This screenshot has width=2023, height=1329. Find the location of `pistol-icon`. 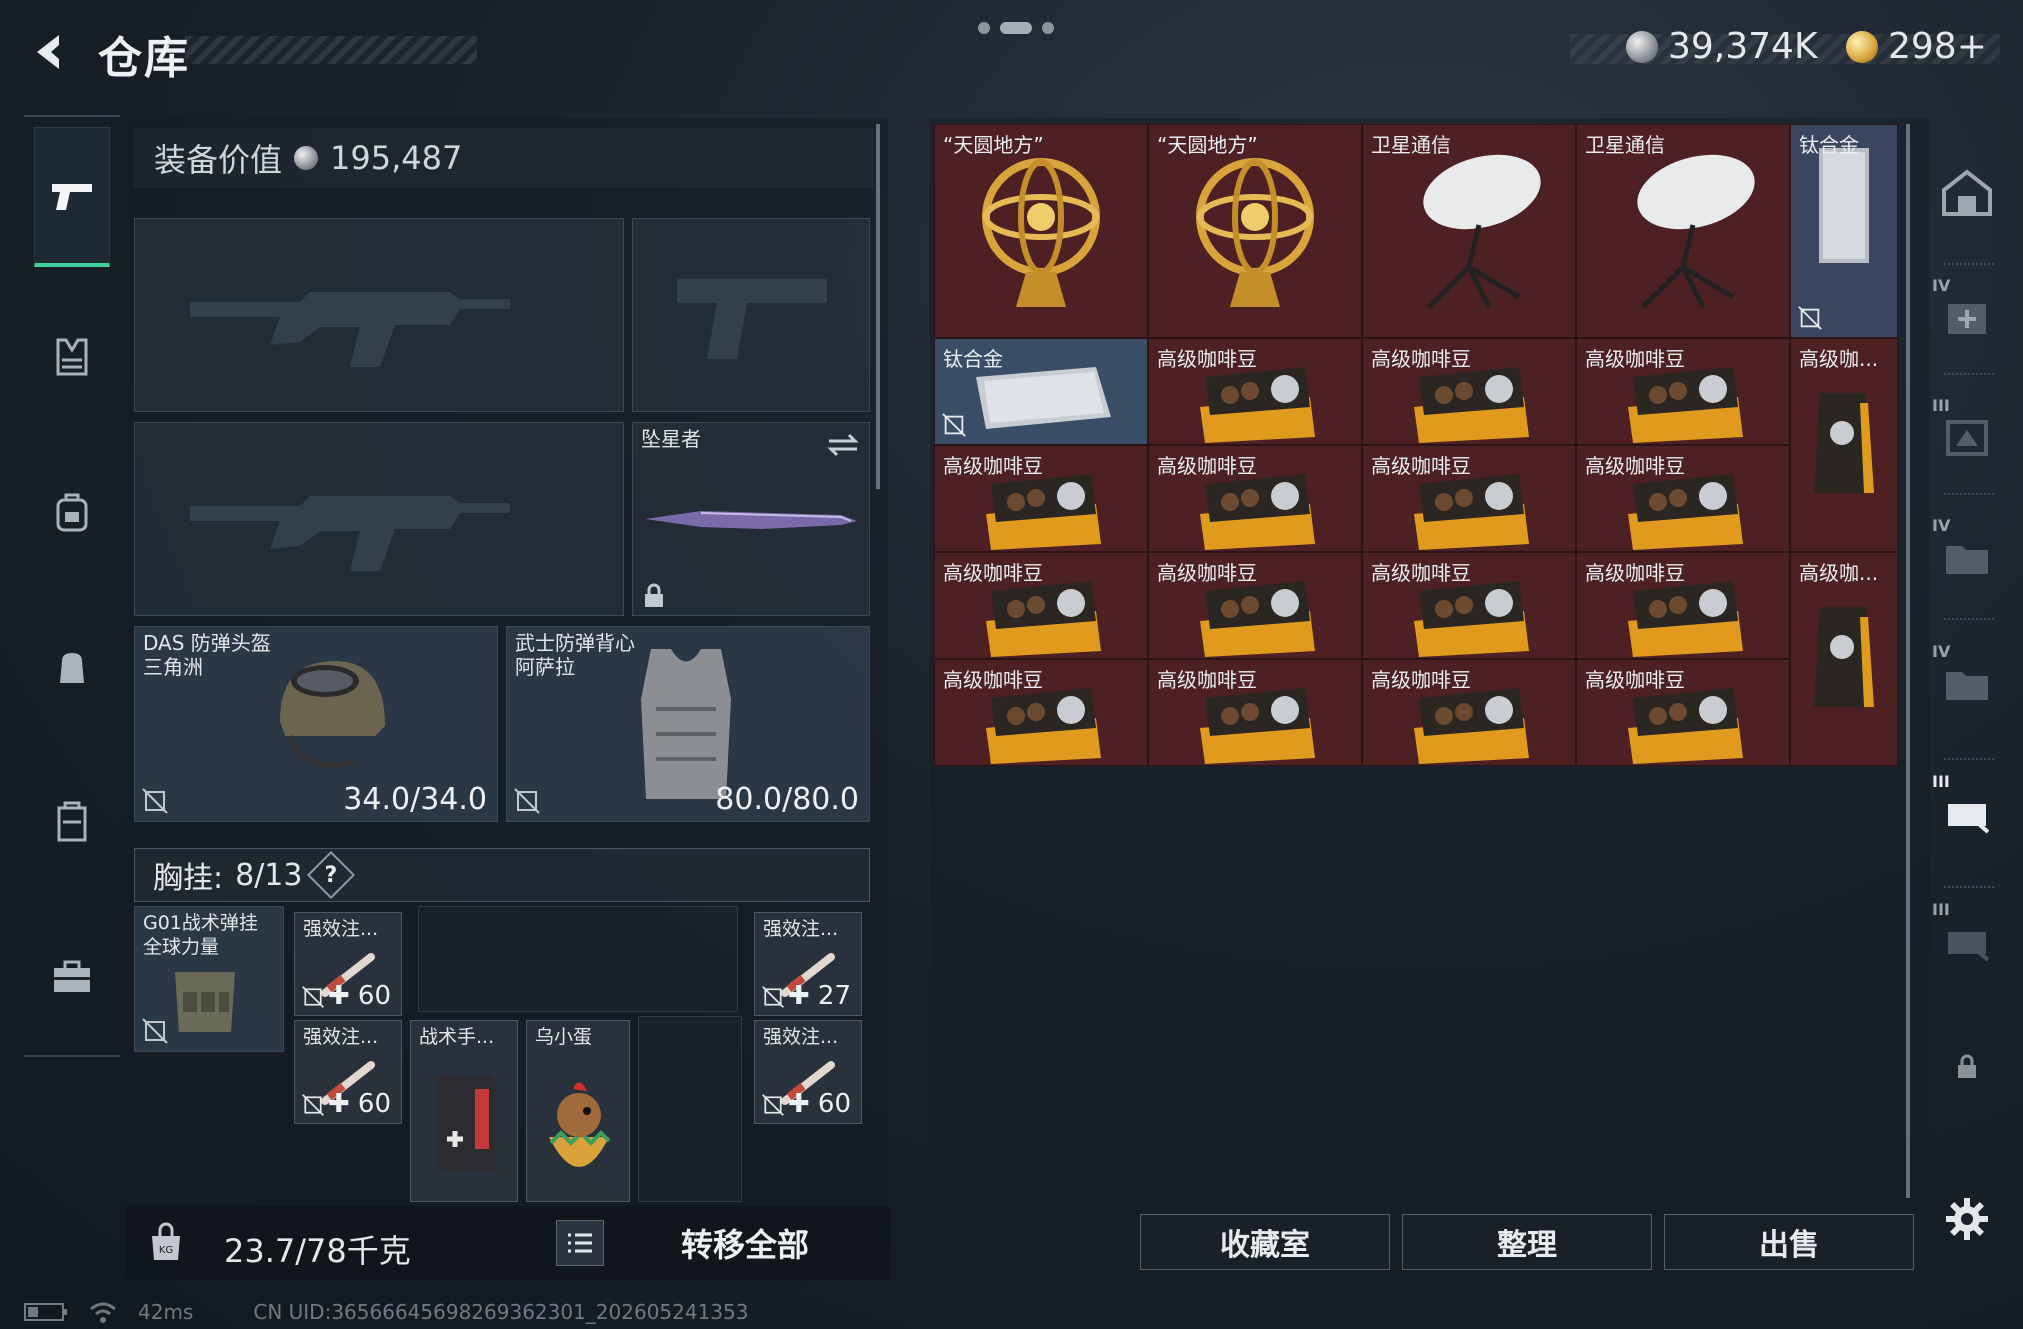

pistol-icon is located at coordinates (72, 196).